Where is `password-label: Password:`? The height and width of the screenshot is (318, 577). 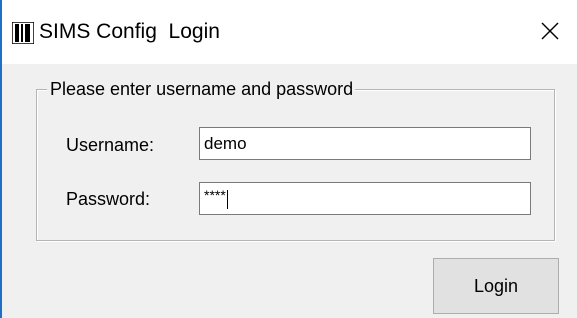 password-label: Password: is located at coordinates (108, 199).